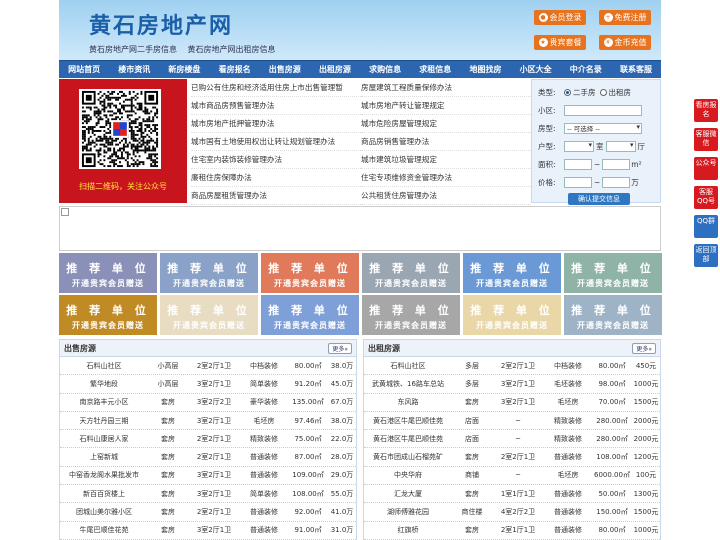 Image resolution: width=720 pixels, height=540 pixels. What do you see at coordinates (446, 178) in the screenshot?
I see `policy-link: 住宅专项维修资金管理办法` at bounding box center [446, 178].